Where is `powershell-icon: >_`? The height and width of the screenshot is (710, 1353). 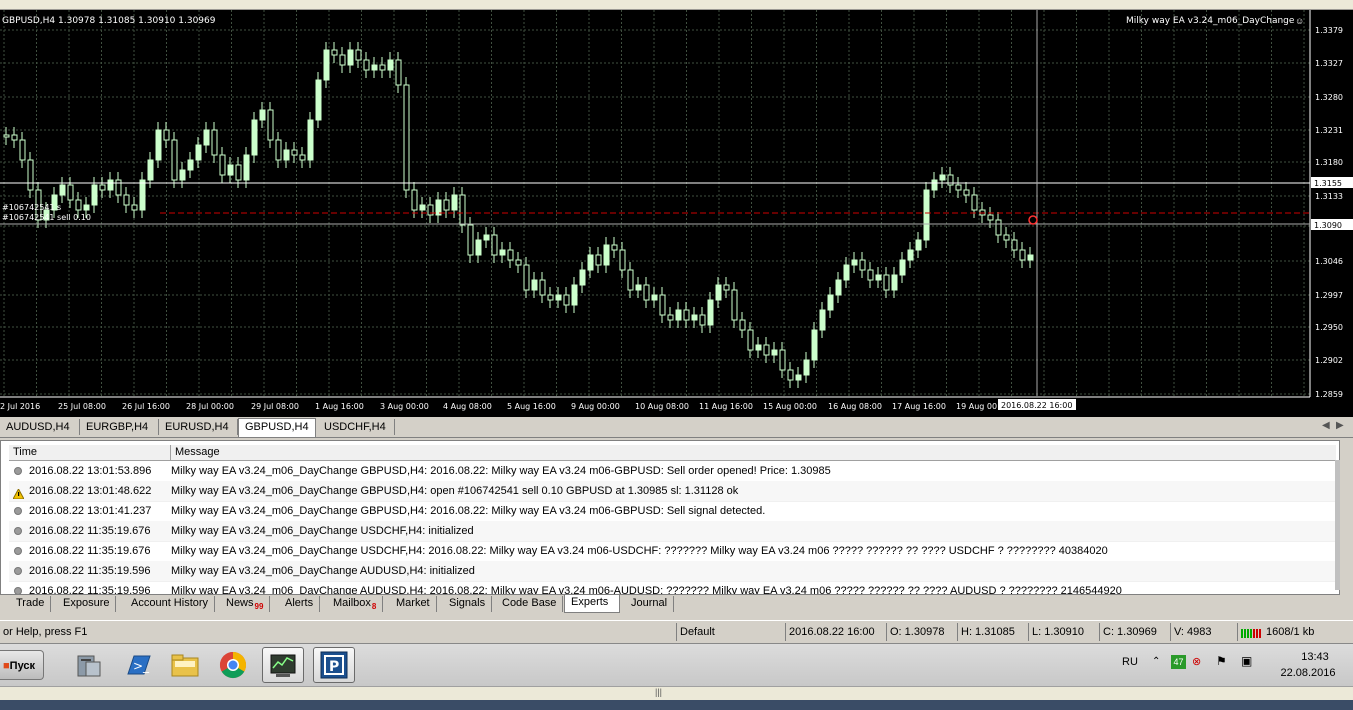
powershell-icon: >_ is located at coordinates (137, 665).